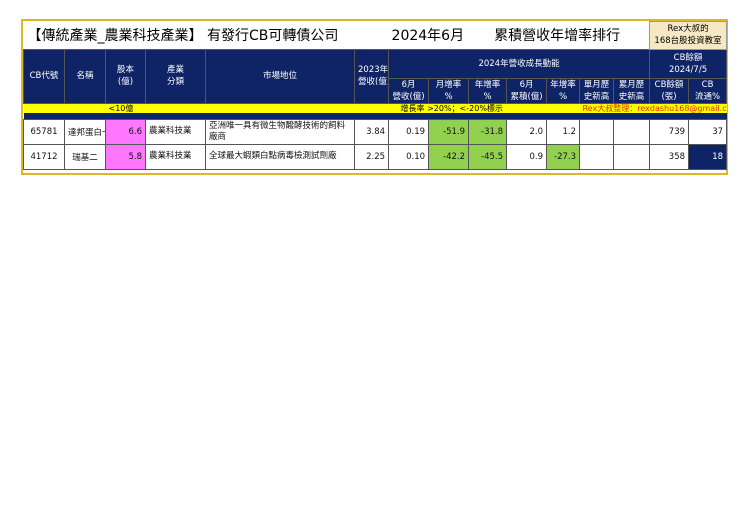 Image resolution: width=740 pixels, height=523 pixels. What do you see at coordinates (85, 76) in the screenshot?
I see `header-name: 名稱` at bounding box center [85, 76].